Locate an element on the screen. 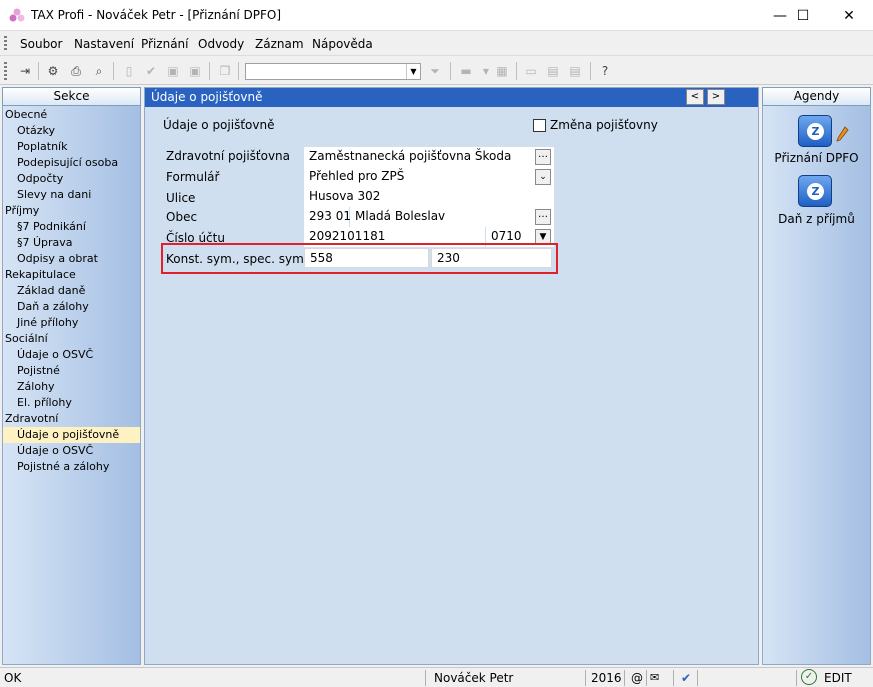 The image size is (873, 687). street-value: Husova 302 is located at coordinates (345, 196).